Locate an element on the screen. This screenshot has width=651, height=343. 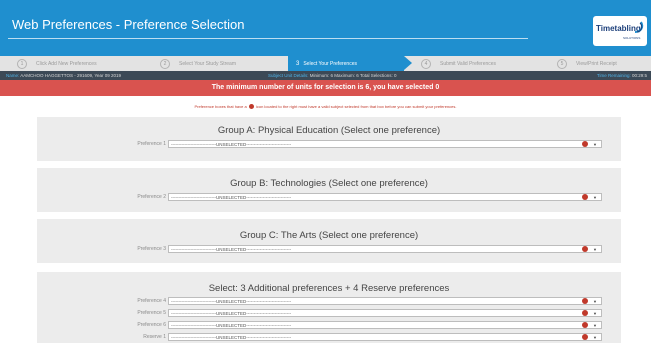
preference-label: Preference 6 is located at coordinates (151, 325).